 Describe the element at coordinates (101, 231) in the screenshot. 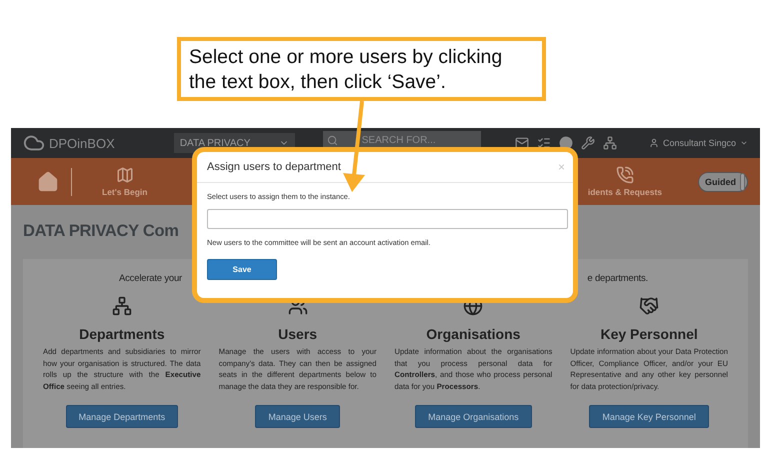

I see `page-title: DATA PRIVACY Com` at that location.